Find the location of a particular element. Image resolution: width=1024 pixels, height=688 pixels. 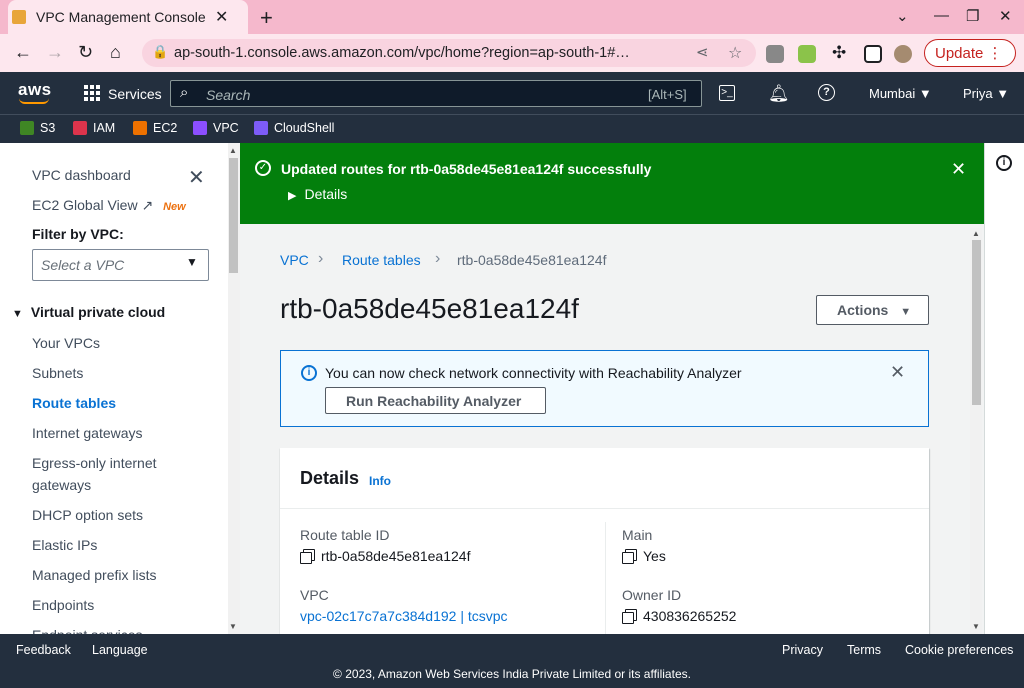

favorite-s3: S3 is located at coordinates (37, 128).